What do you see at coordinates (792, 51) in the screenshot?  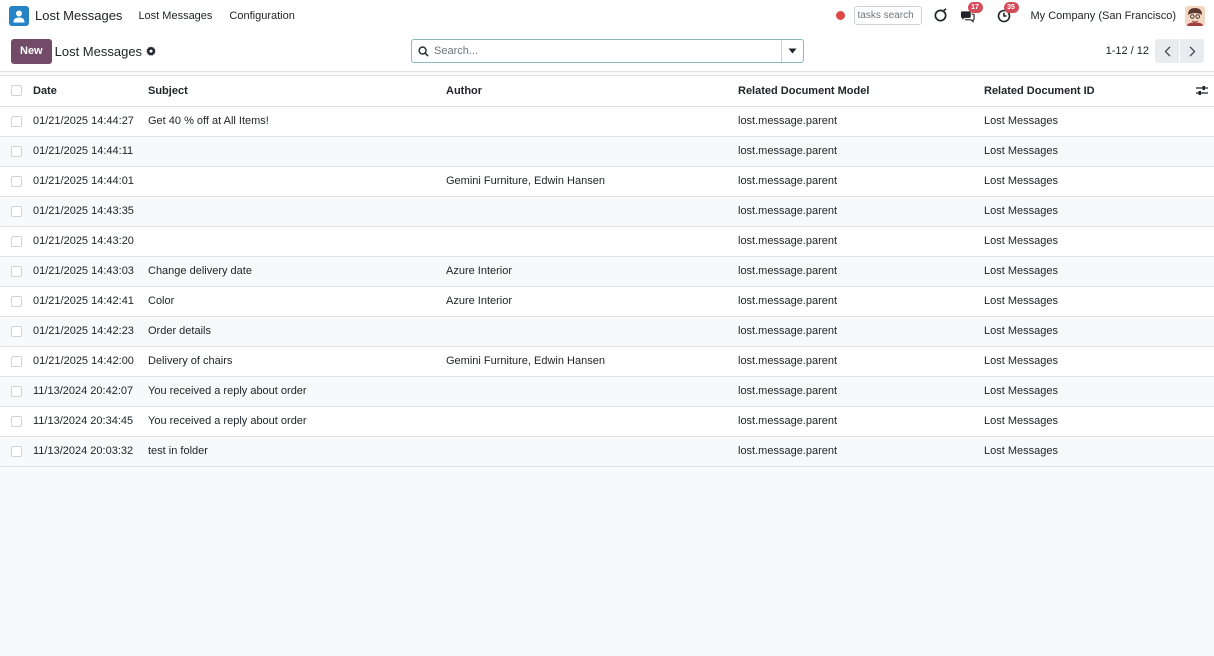 I see `search-options-toggle` at bounding box center [792, 51].